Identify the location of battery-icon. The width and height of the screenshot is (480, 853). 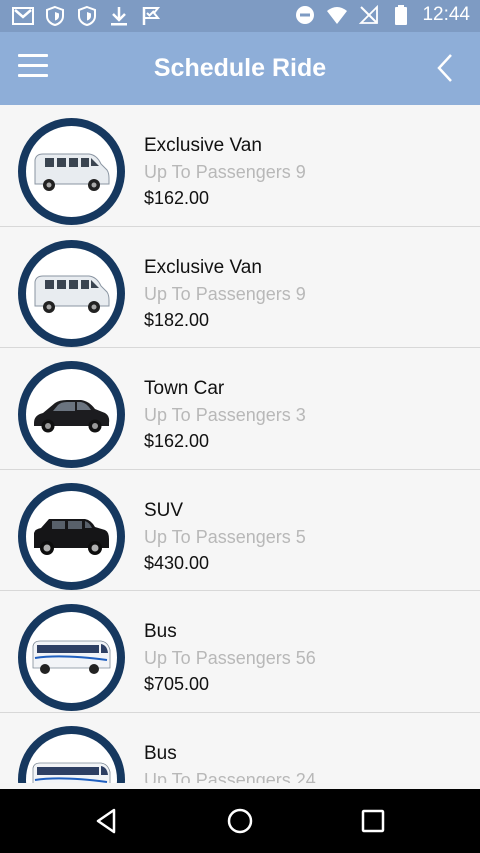
(401, 15).